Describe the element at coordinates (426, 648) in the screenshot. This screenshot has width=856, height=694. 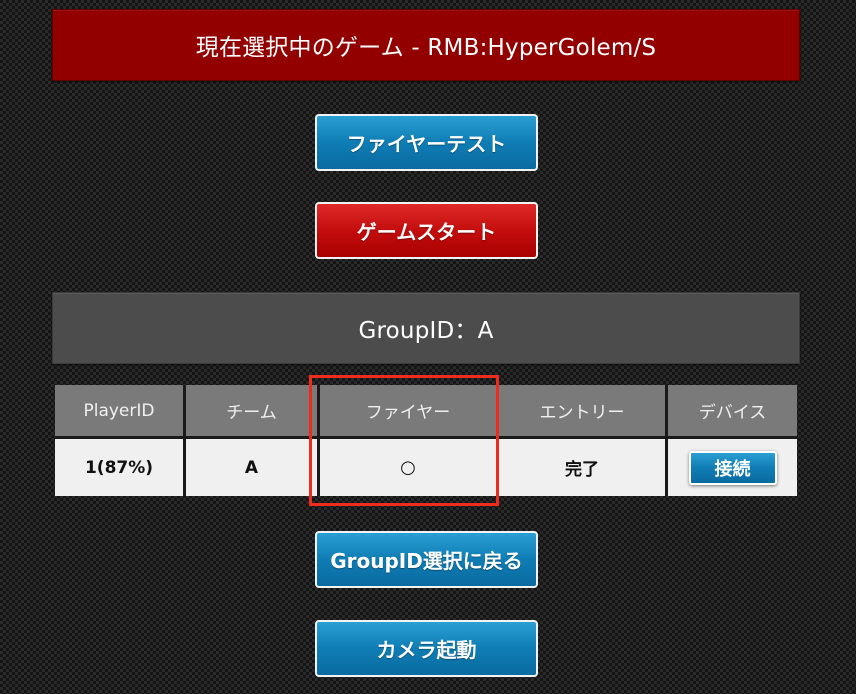
I see `camera-start-button: カメラ起動` at that location.